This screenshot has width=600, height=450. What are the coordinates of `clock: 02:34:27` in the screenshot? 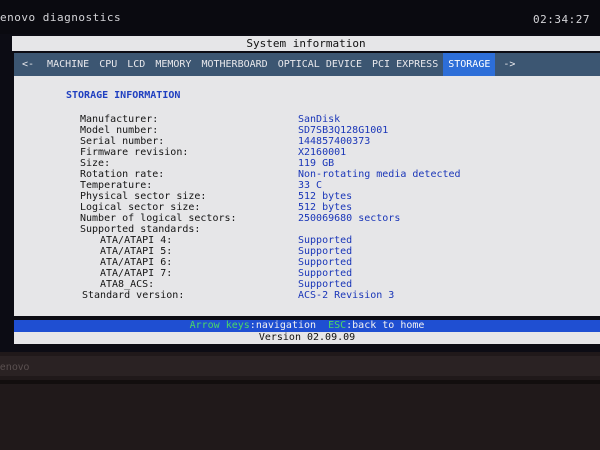 It's located at (561, 19).